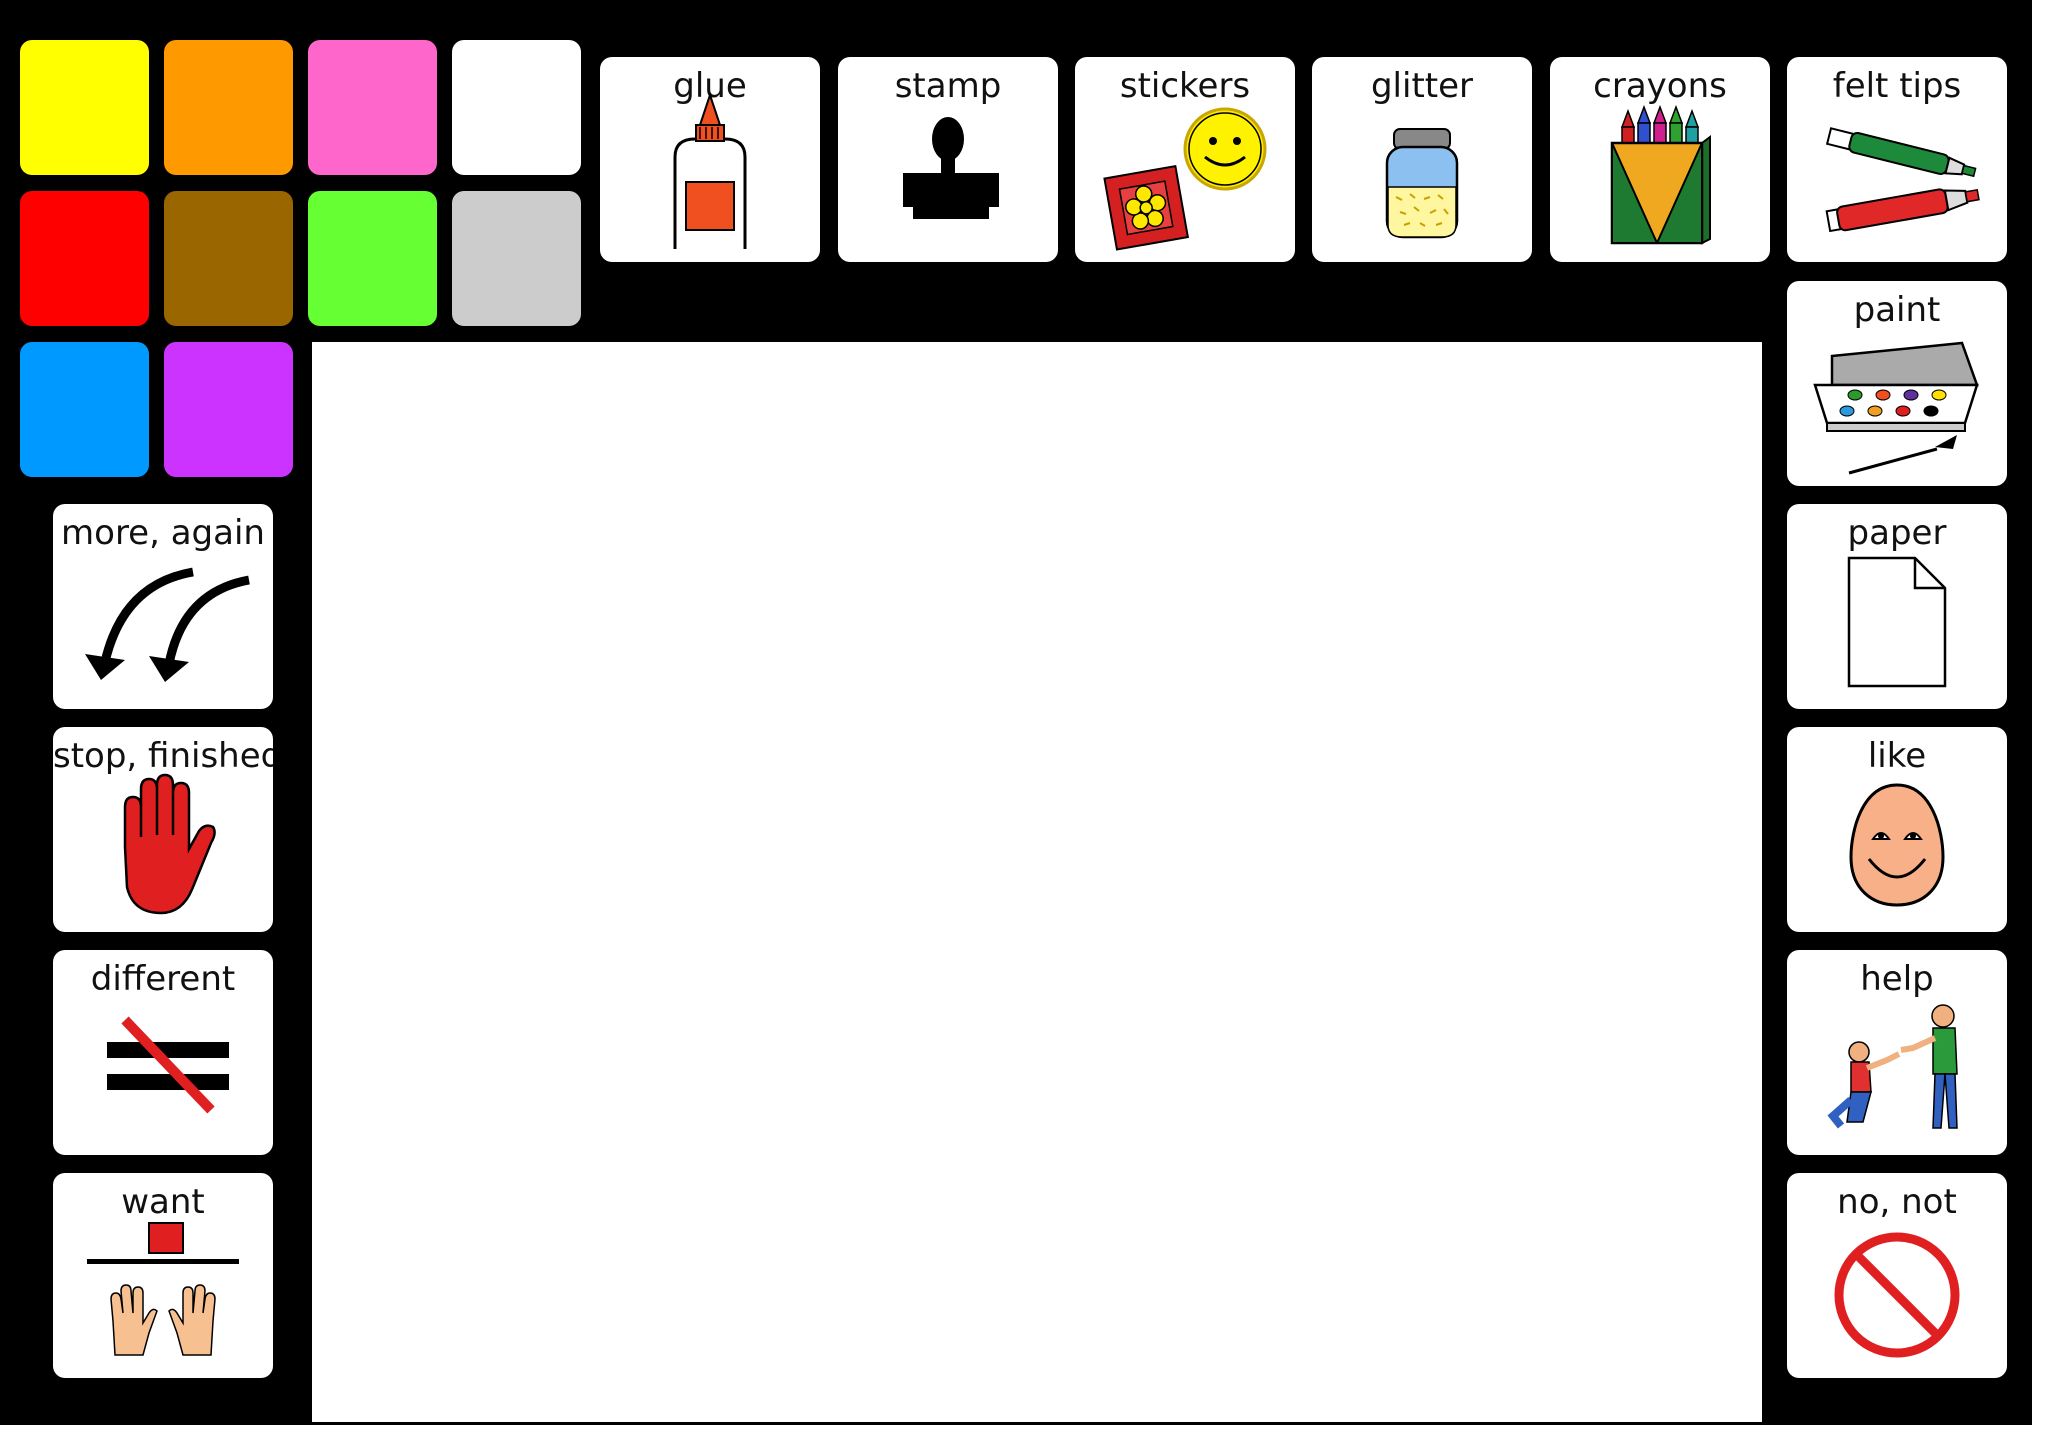  I want to click on tile-stickers: stickers, so click(1185, 159).